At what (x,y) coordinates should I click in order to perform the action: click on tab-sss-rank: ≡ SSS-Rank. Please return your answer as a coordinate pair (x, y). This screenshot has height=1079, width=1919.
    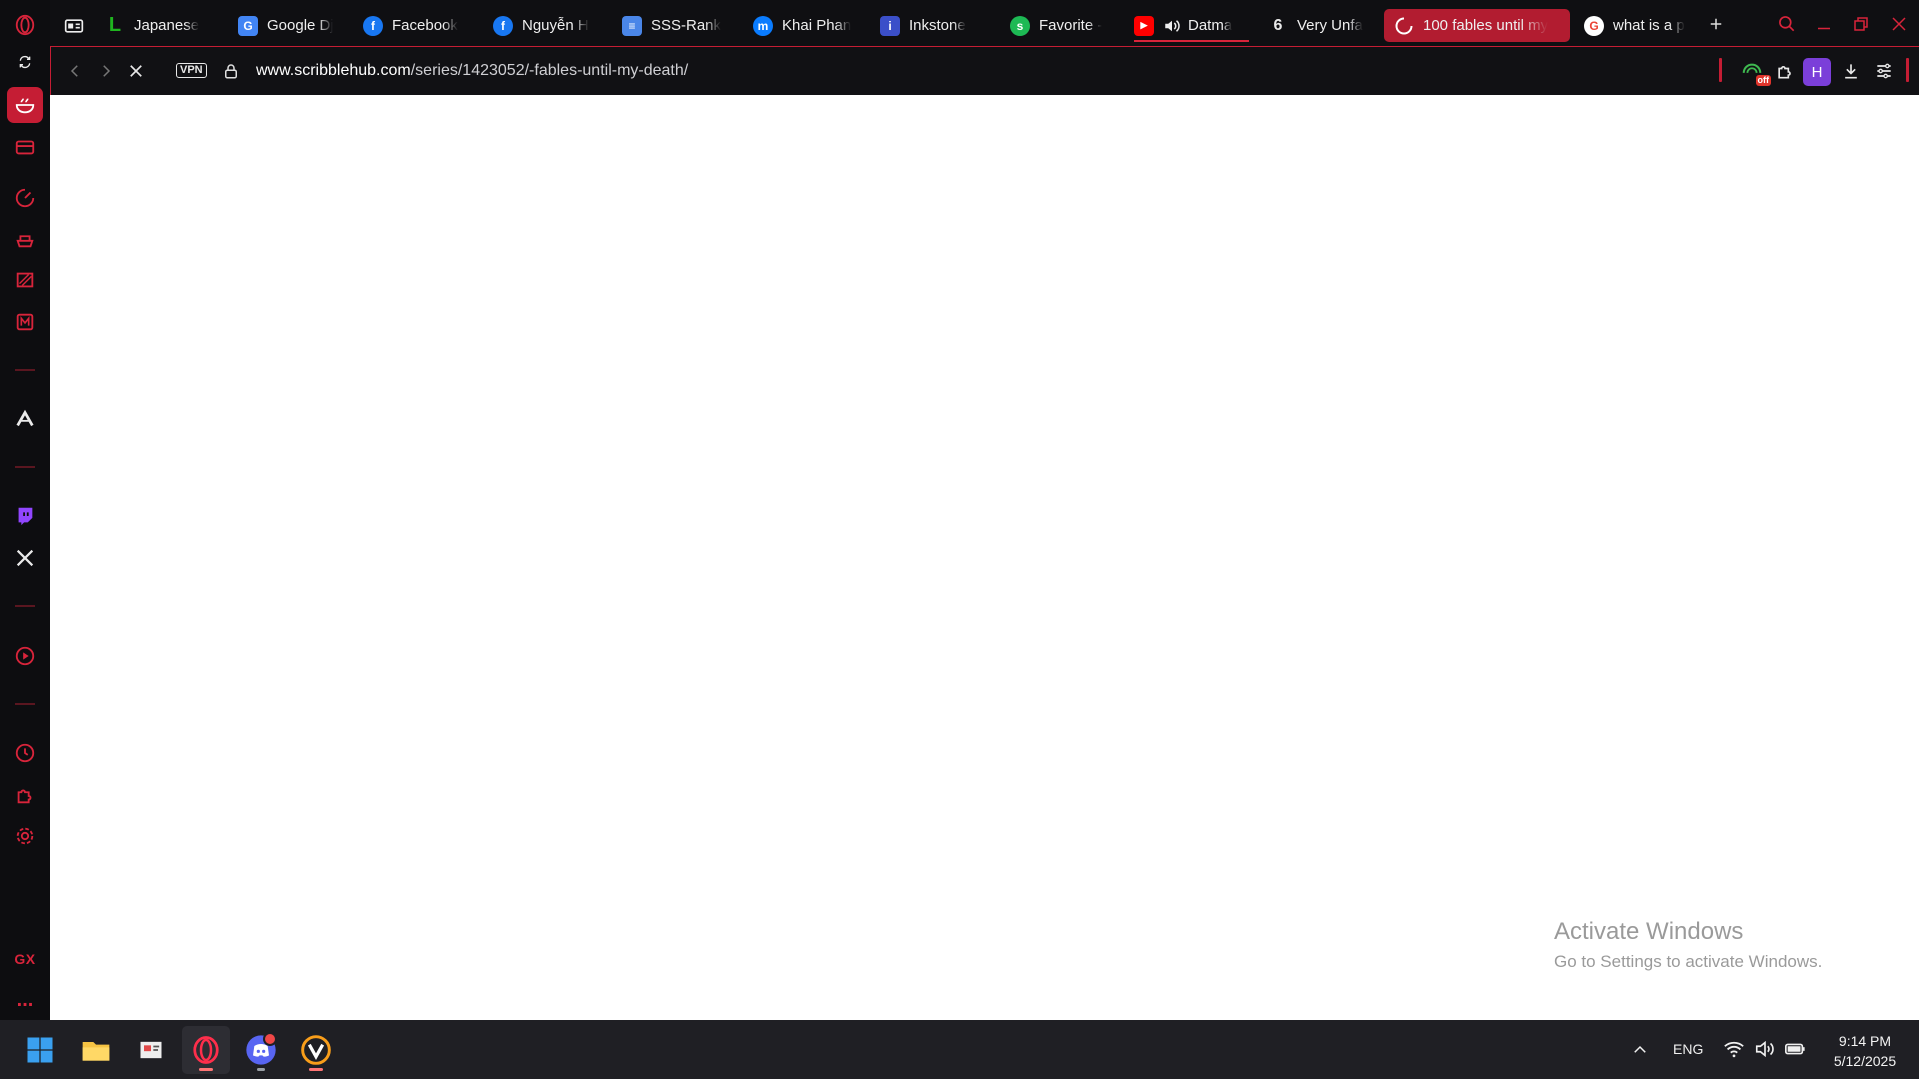
    Looking at the image, I should click on (673, 25).